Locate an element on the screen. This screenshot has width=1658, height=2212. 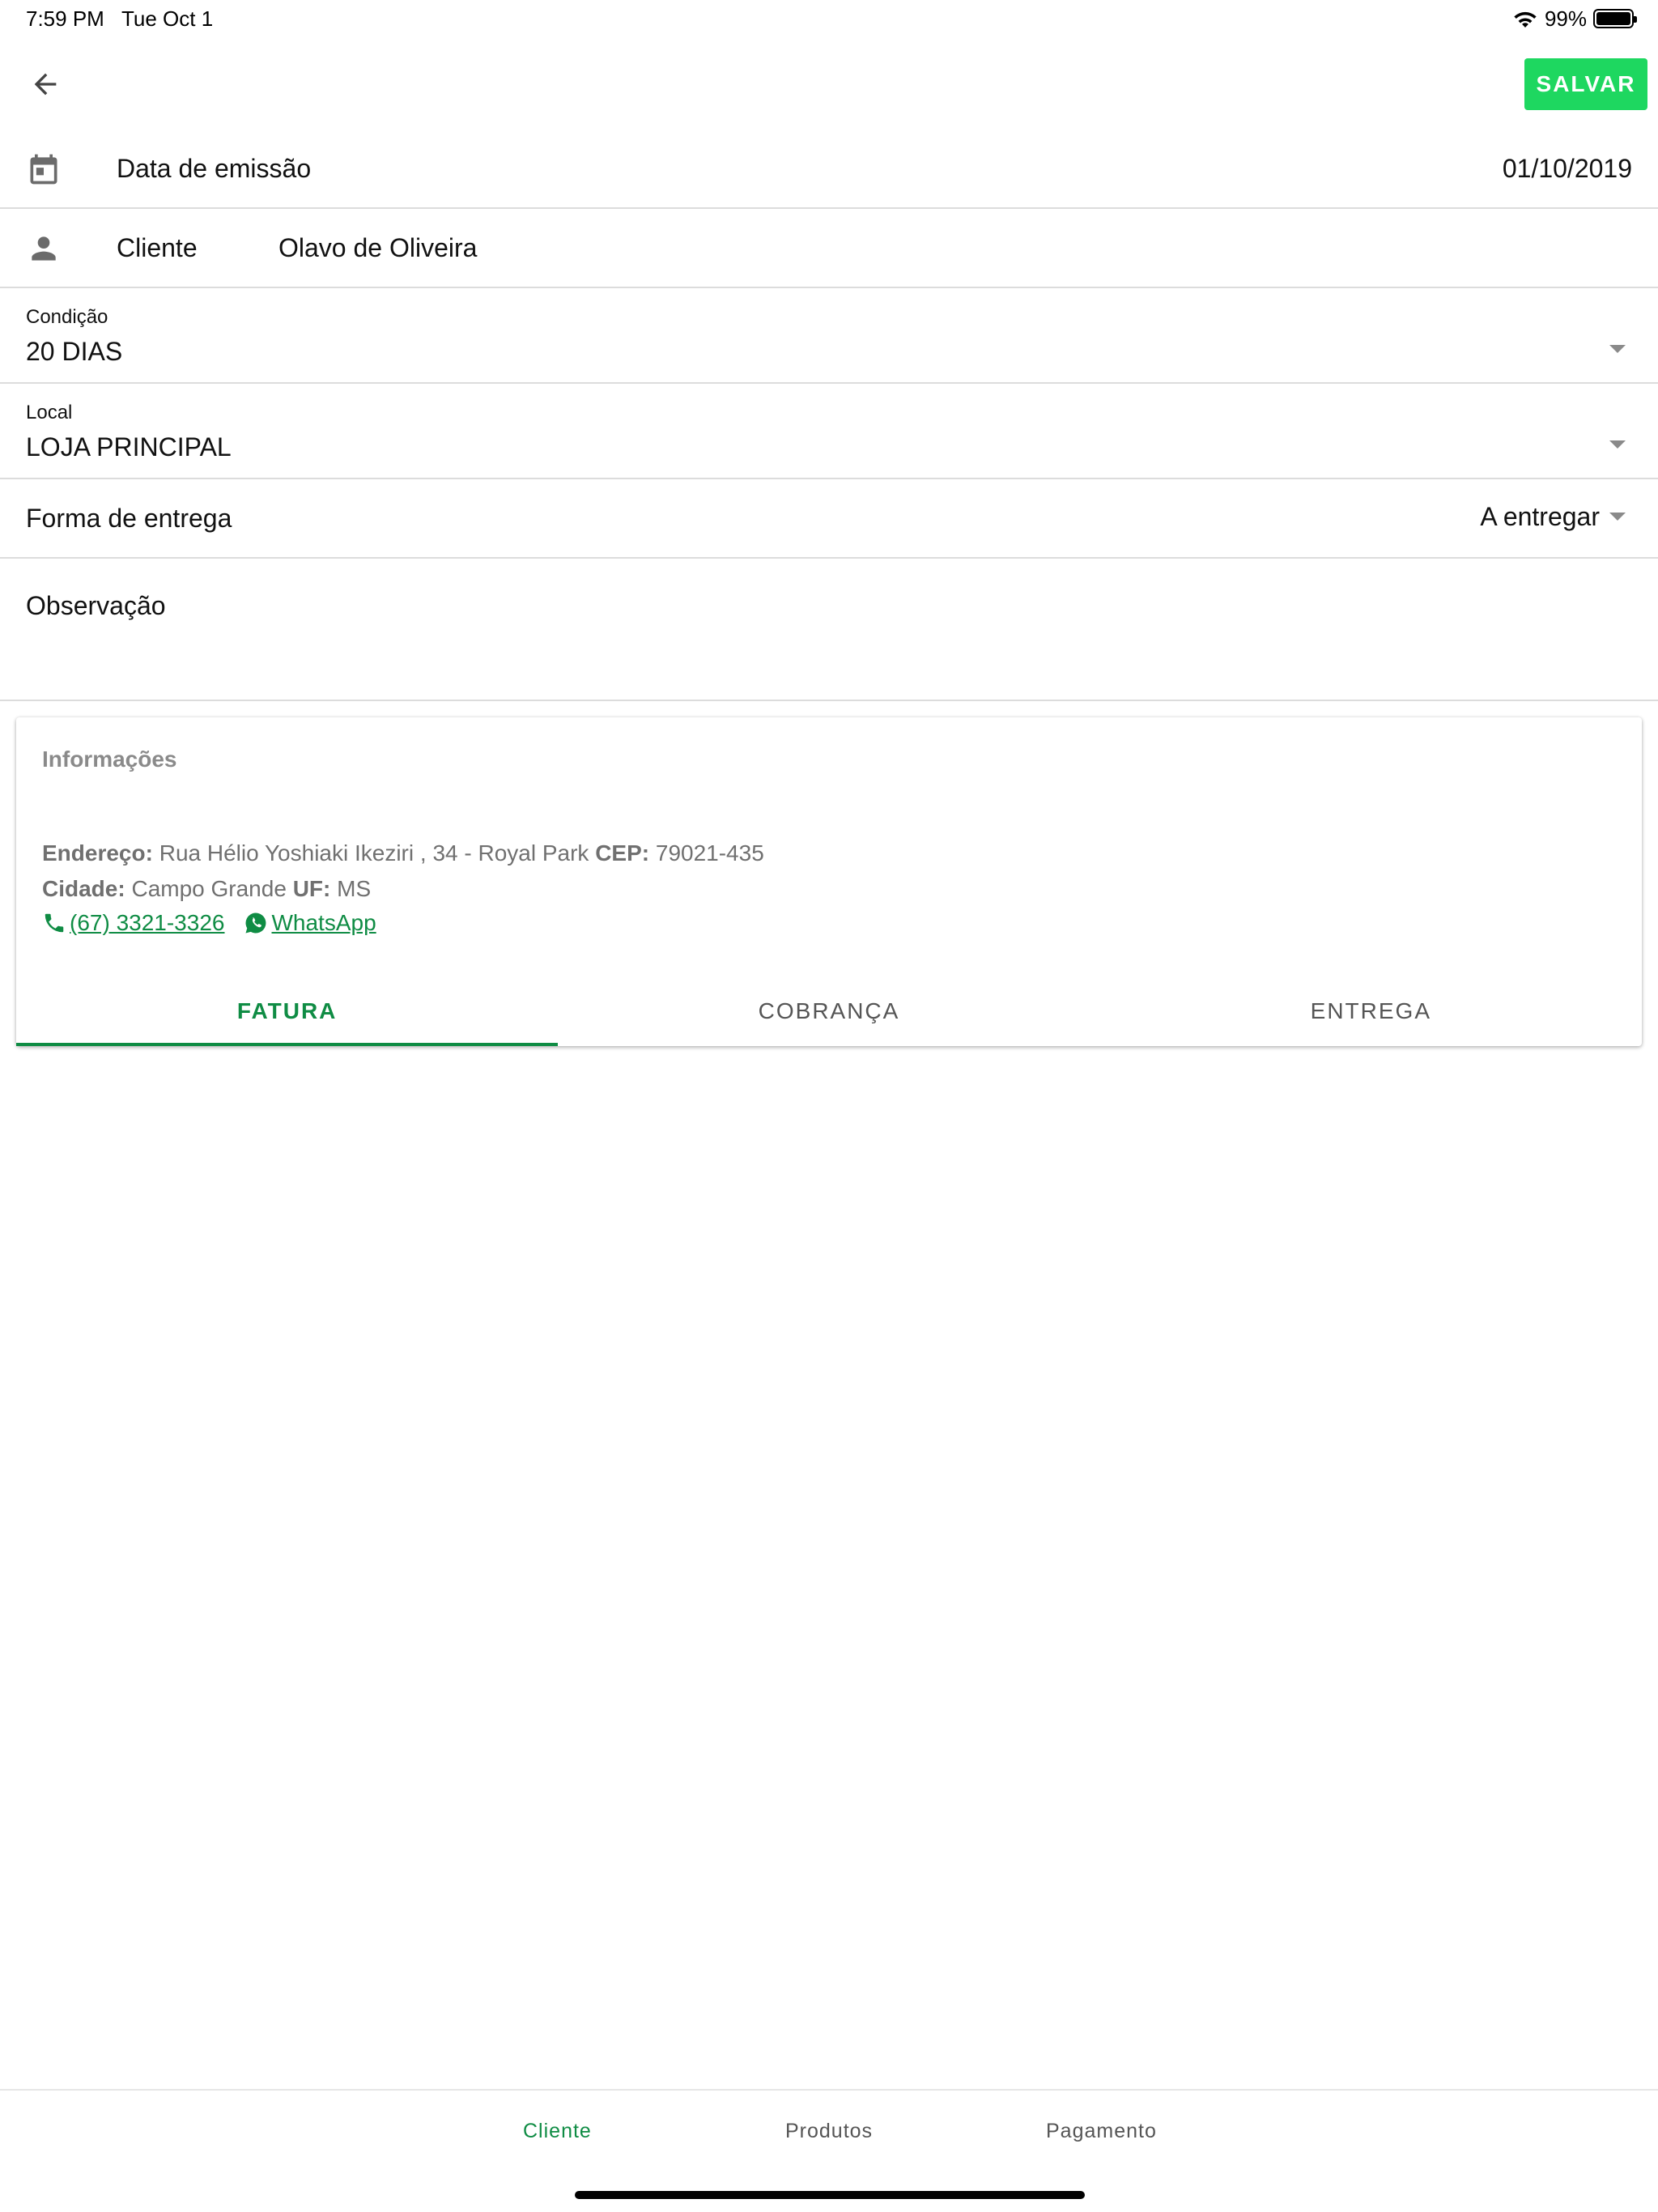
local-label: Local is located at coordinates (49, 412).